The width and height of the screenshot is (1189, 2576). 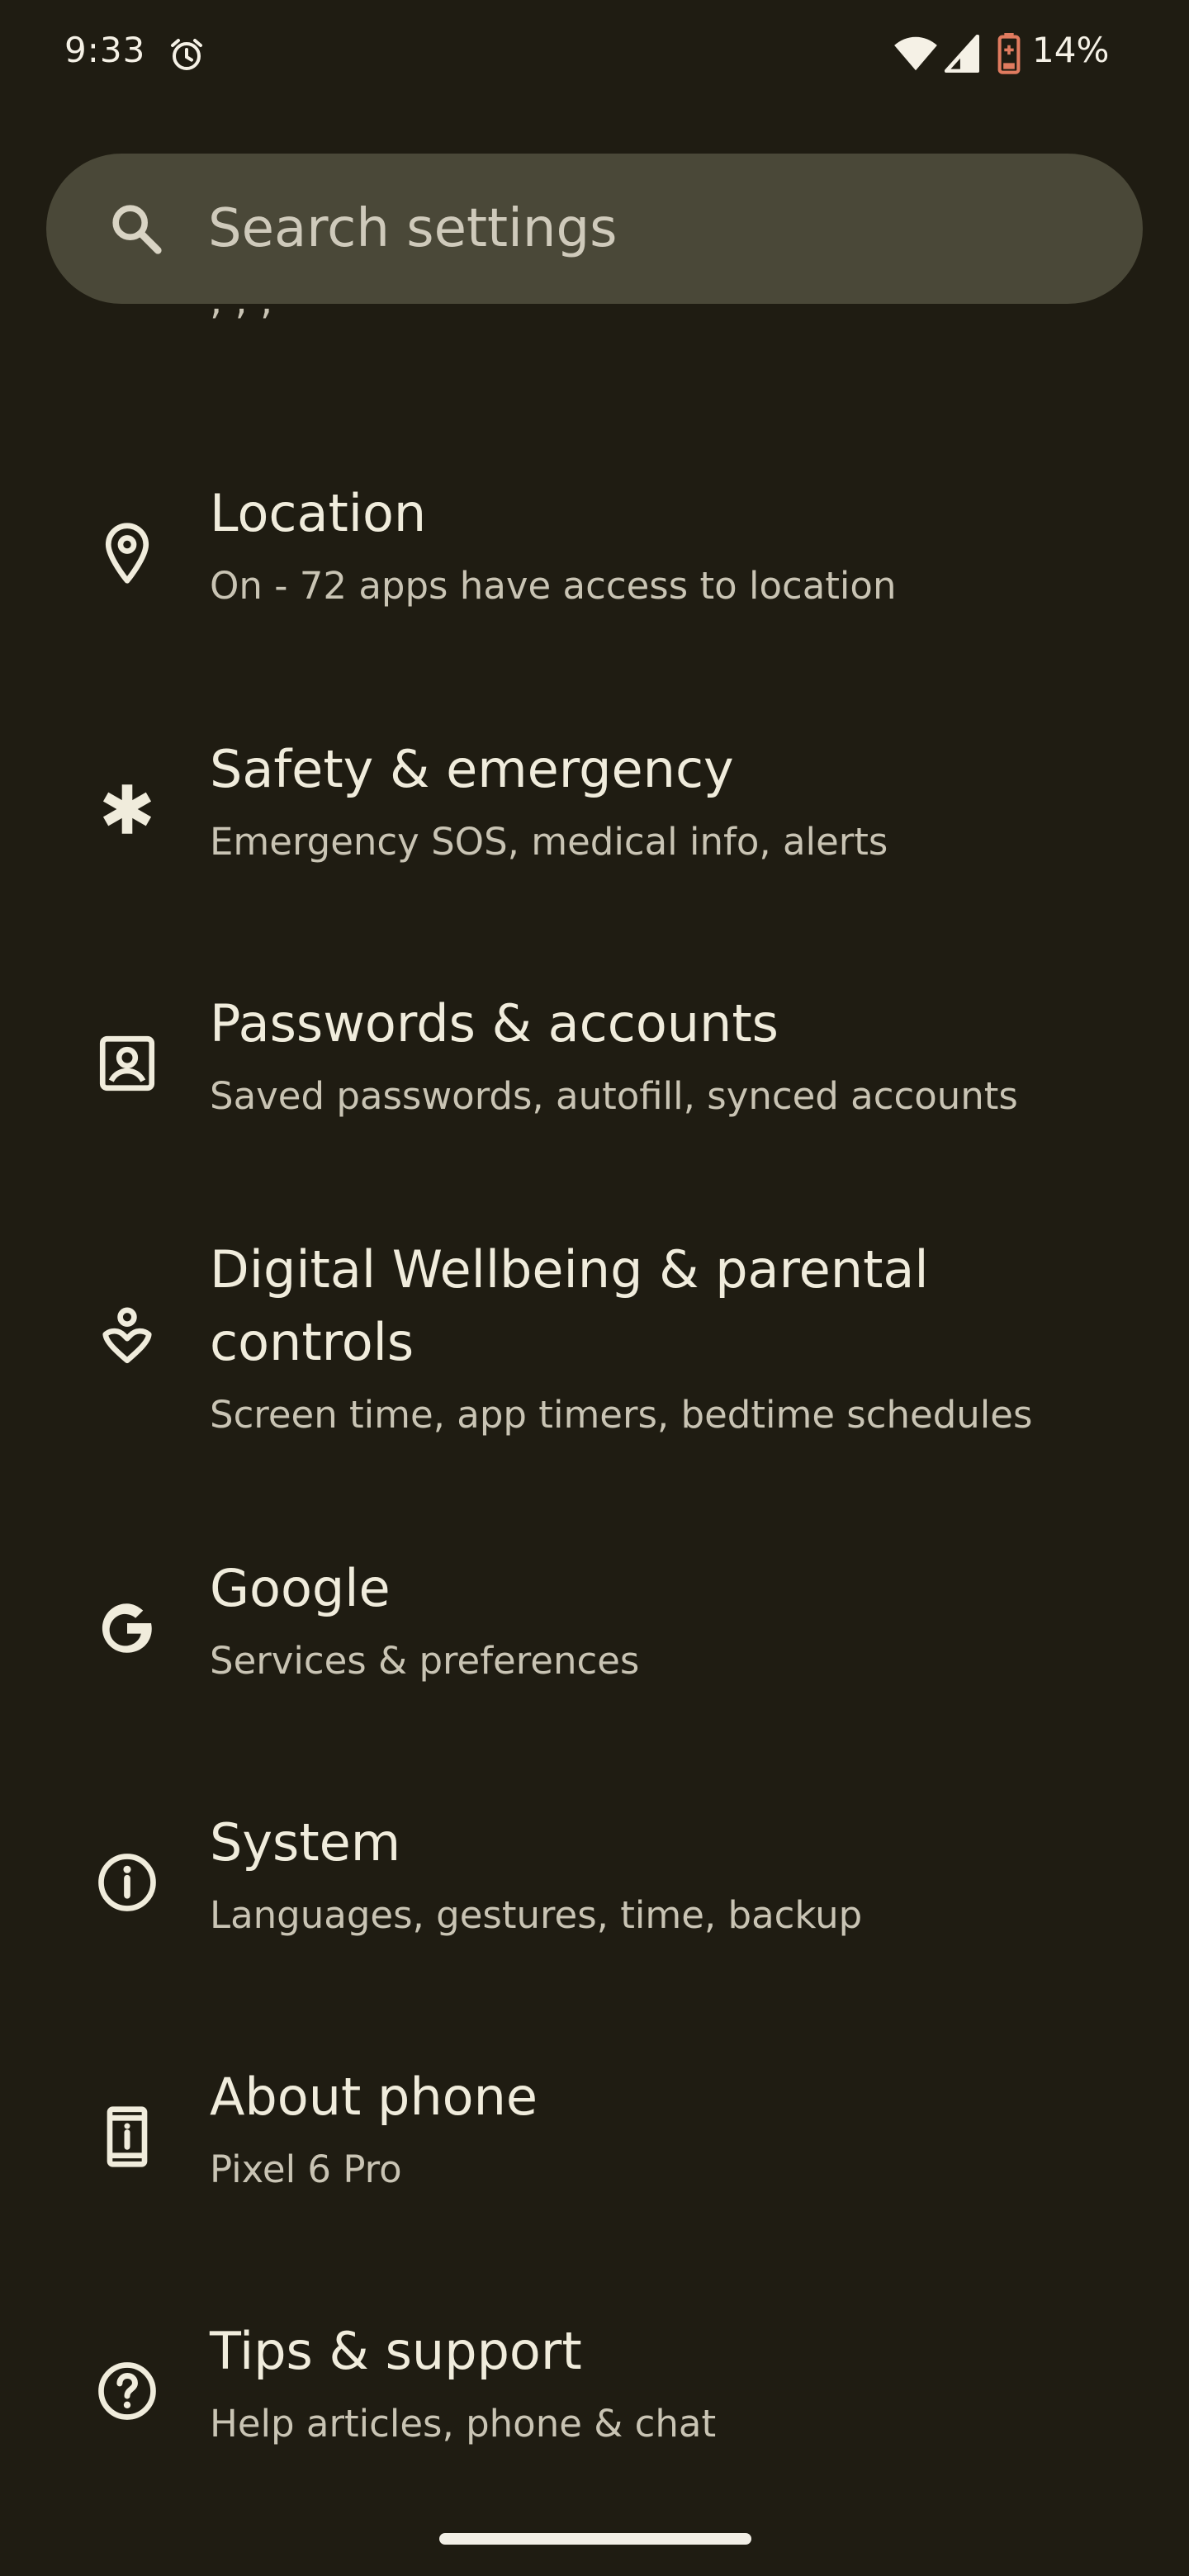 I want to click on google-icon, so click(x=127, y=1628).